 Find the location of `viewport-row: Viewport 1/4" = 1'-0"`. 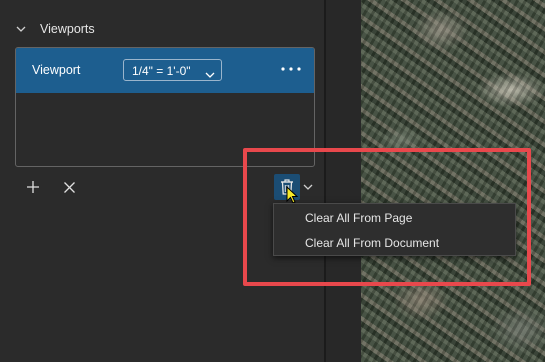

viewport-row: Viewport 1/4" = 1'-0" is located at coordinates (165, 70).